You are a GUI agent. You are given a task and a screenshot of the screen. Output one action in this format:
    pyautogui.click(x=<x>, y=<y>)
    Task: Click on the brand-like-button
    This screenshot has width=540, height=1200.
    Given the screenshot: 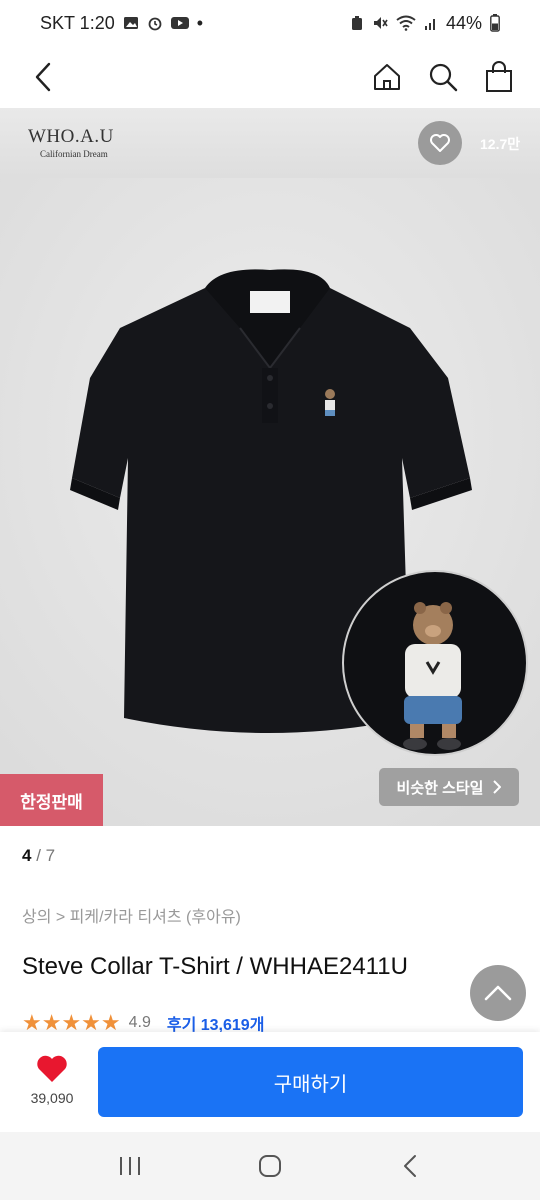 What is the action you would take?
    pyautogui.click(x=440, y=143)
    